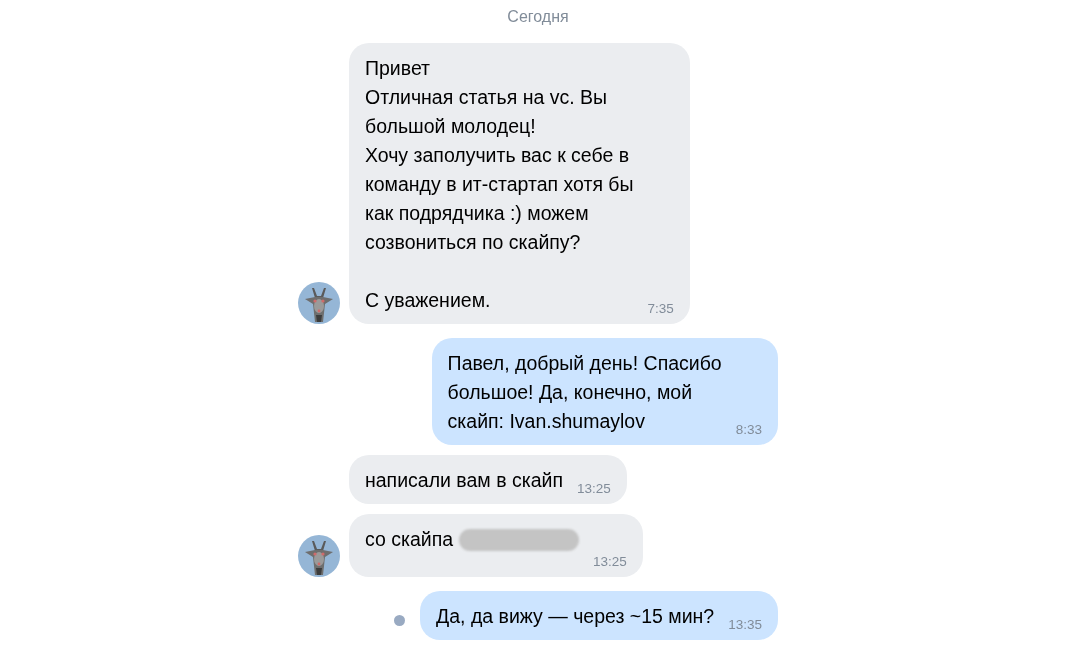 Image resolution: width=1080 pixels, height=661 pixels. Describe the element at coordinates (499, 184) in the screenshot. I see `message-text: Привет Отличная статья на vc. Вы большой молодец! Хочу заполучить вас к себе в команду в ит-стартап хотя бы как подрядчика :) можем созвониться по скайпу? С уважением.` at that location.